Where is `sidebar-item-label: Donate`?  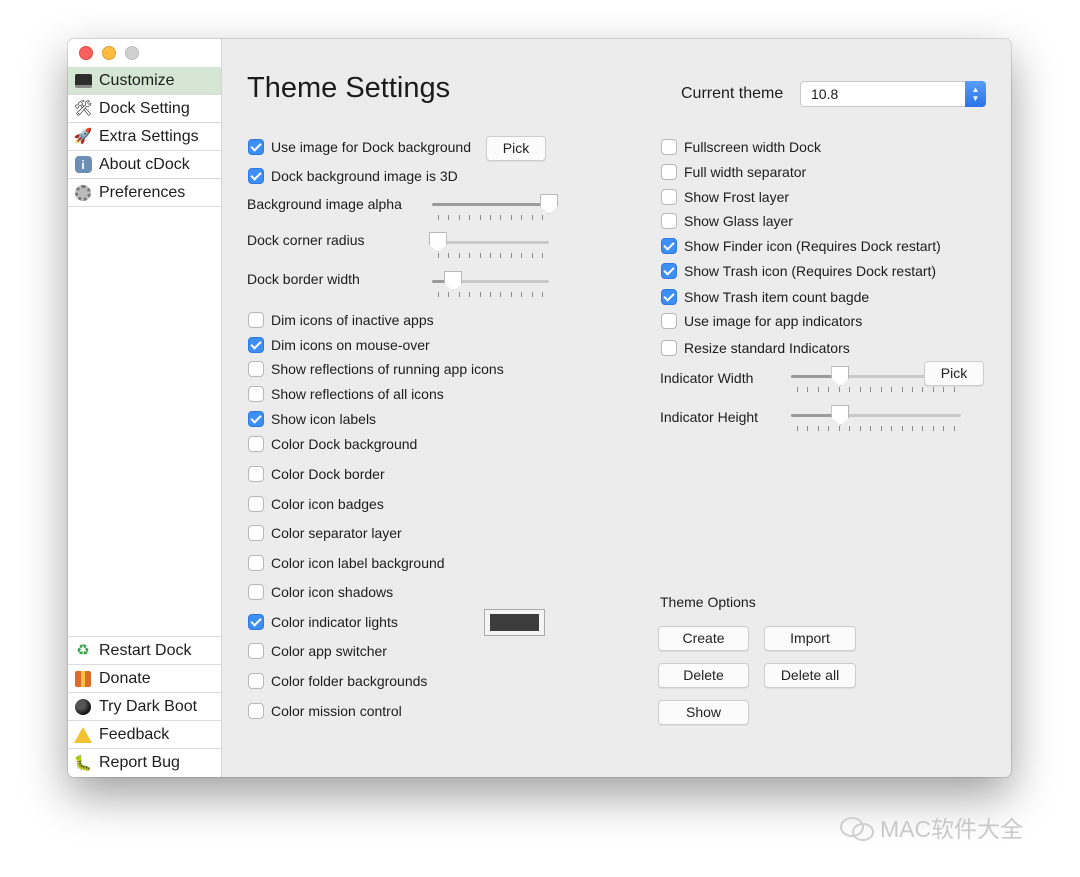
sidebar-item-label: Donate is located at coordinates (125, 678).